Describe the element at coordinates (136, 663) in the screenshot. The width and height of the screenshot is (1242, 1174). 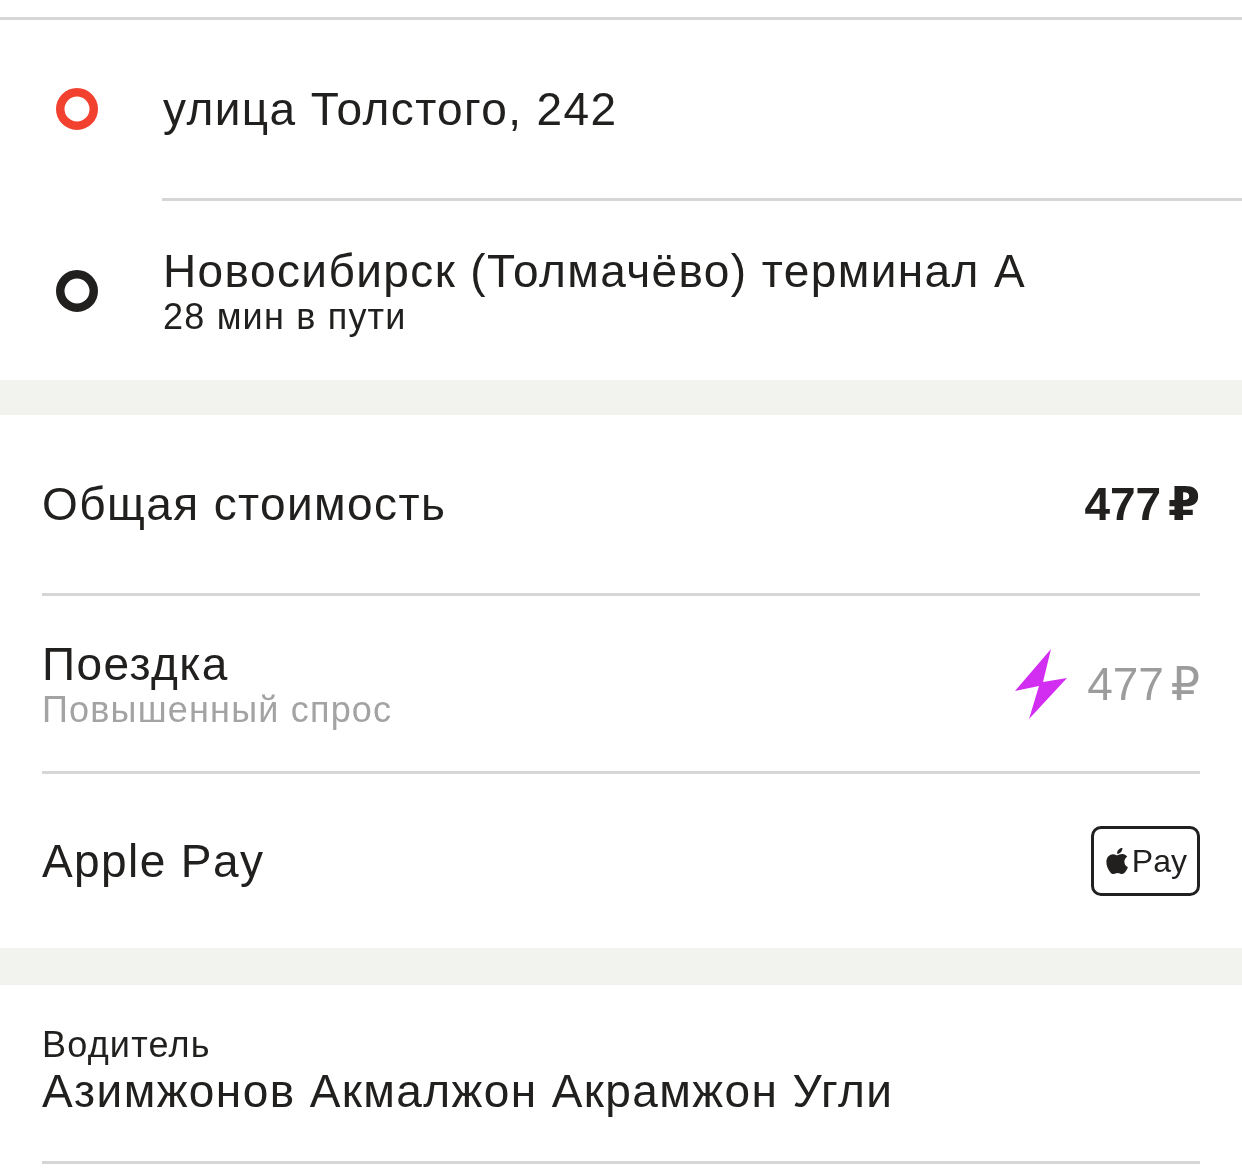
I see `trip-label: Поездка` at that location.